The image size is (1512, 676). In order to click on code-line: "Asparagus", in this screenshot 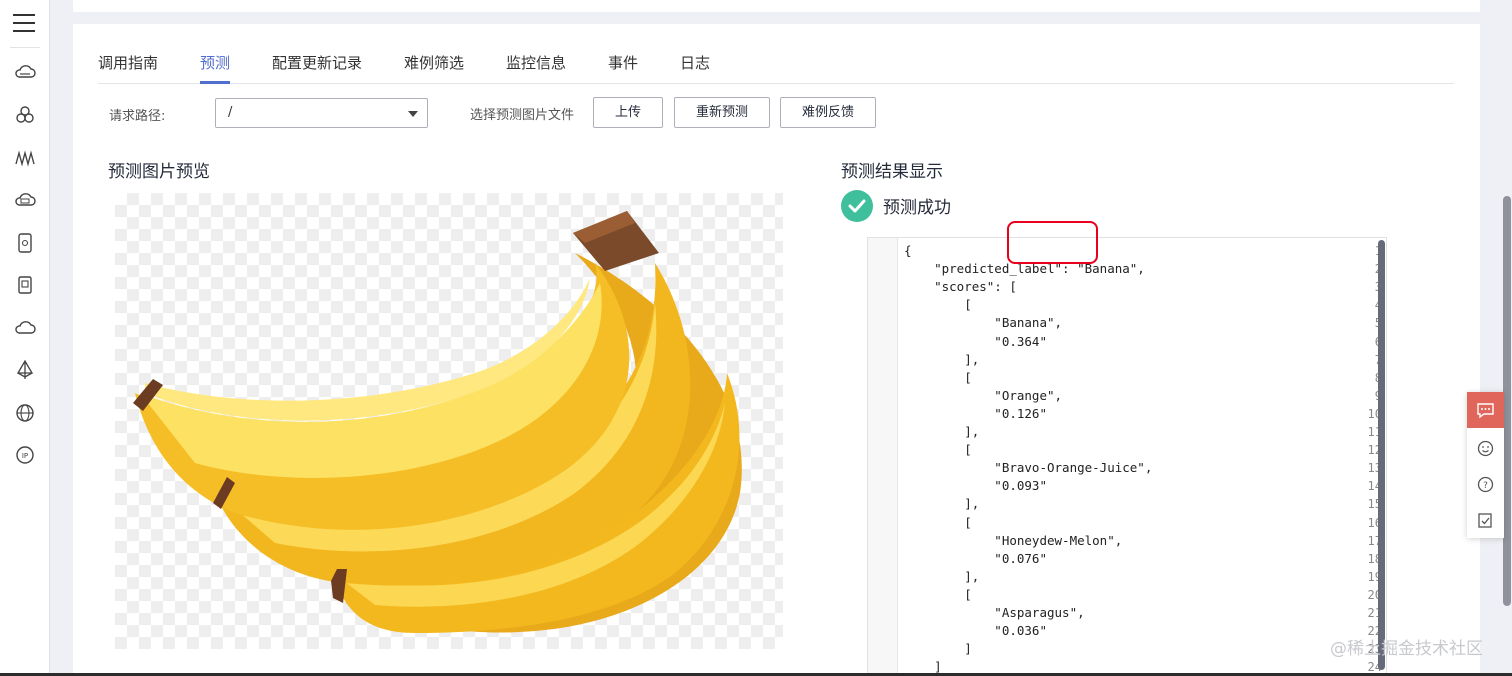, I will do `click(994, 612)`.